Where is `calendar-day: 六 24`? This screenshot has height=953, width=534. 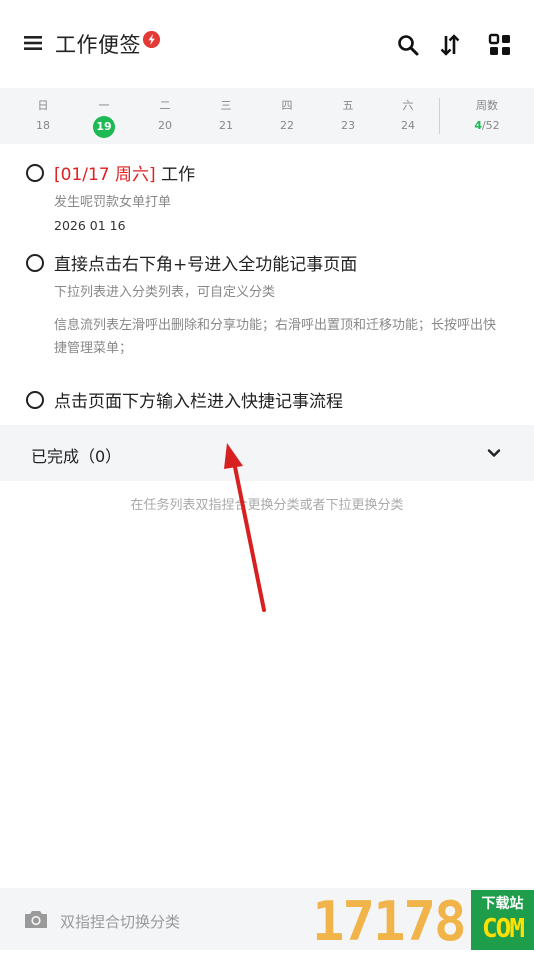 calendar-day: 六 24 is located at coordinates (408, 116).